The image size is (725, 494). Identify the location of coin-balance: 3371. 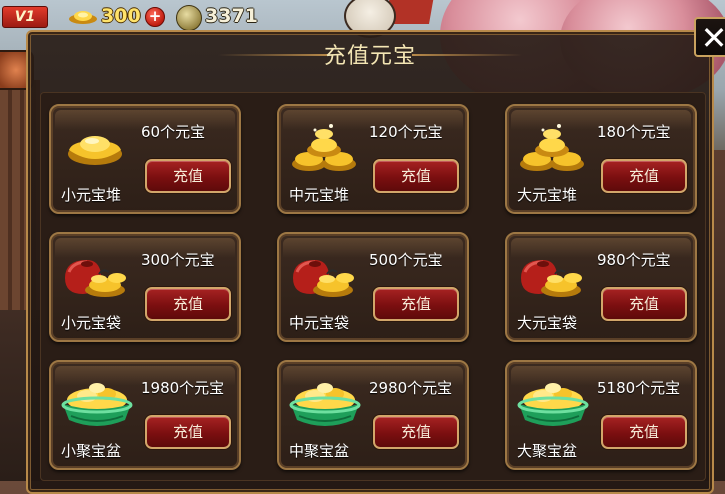
(231, 16).